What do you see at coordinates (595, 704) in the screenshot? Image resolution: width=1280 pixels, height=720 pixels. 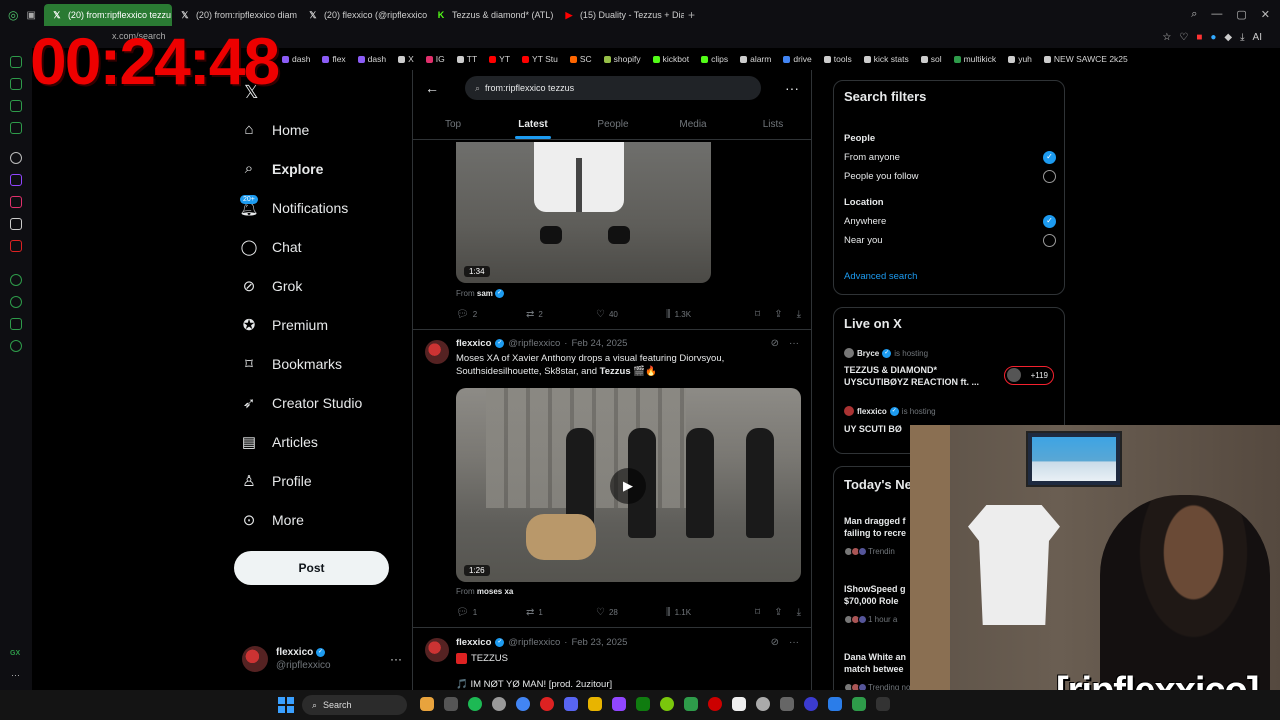 I see `folder-icon` at bounding box center [595, 704].